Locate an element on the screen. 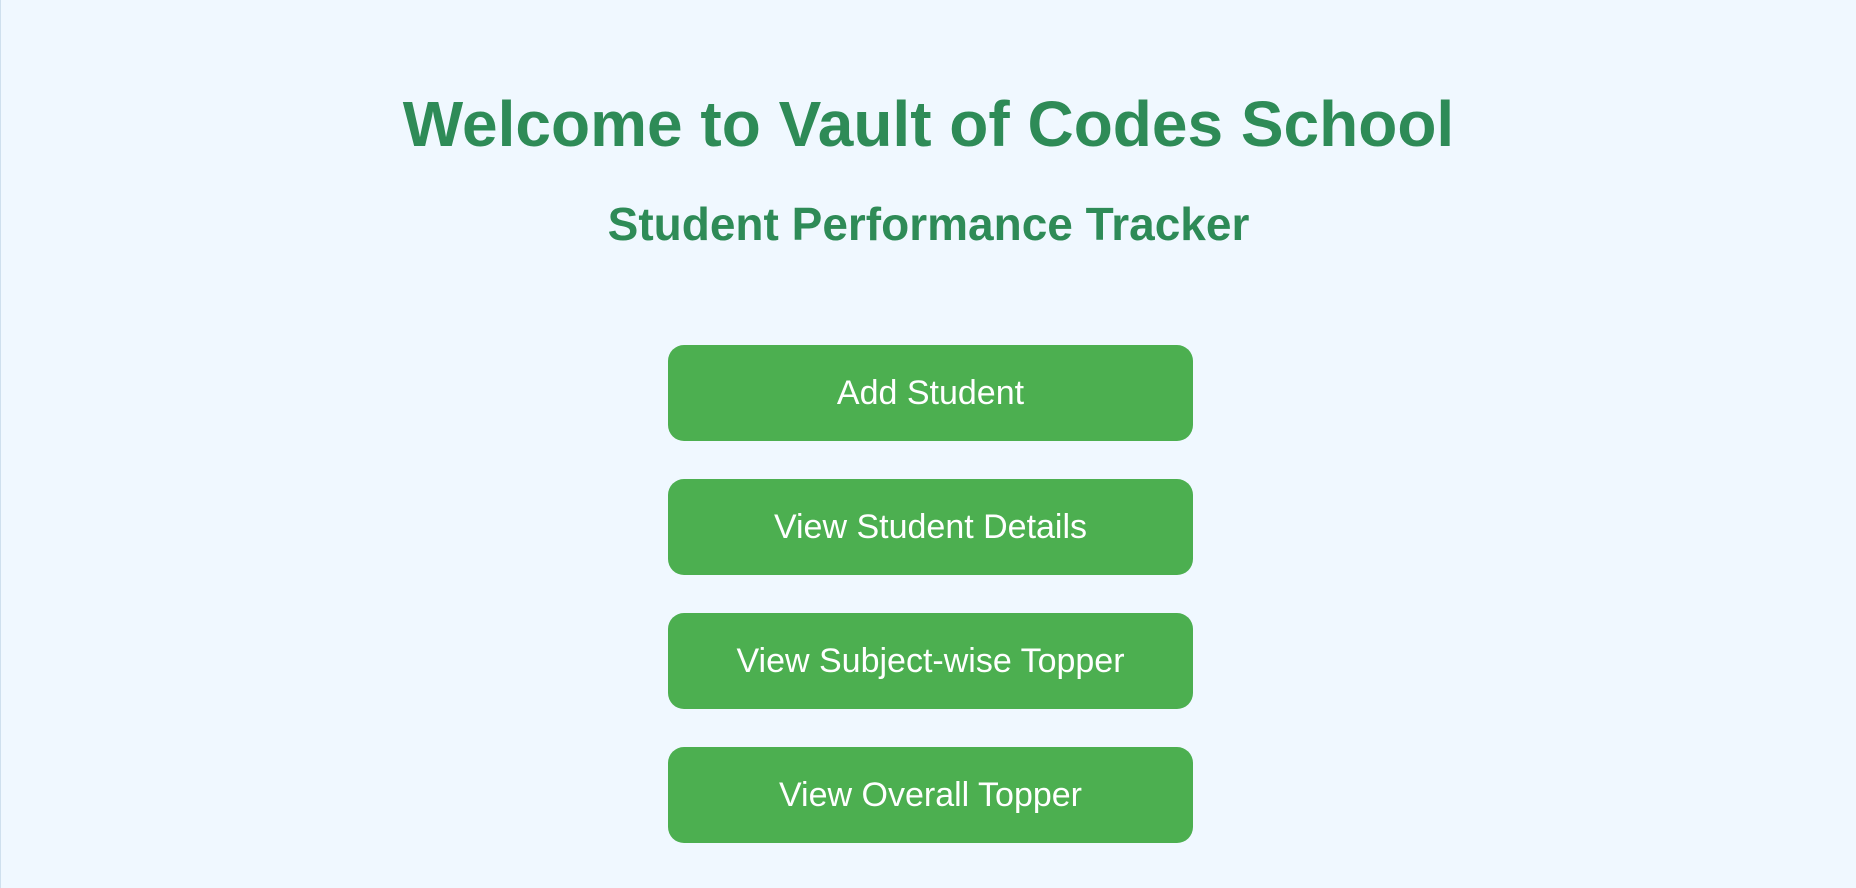 The width and height of the screenshot is (1856, 888). view-overall-topper-button: View Overall Topper is located at coordinates (930, 795).